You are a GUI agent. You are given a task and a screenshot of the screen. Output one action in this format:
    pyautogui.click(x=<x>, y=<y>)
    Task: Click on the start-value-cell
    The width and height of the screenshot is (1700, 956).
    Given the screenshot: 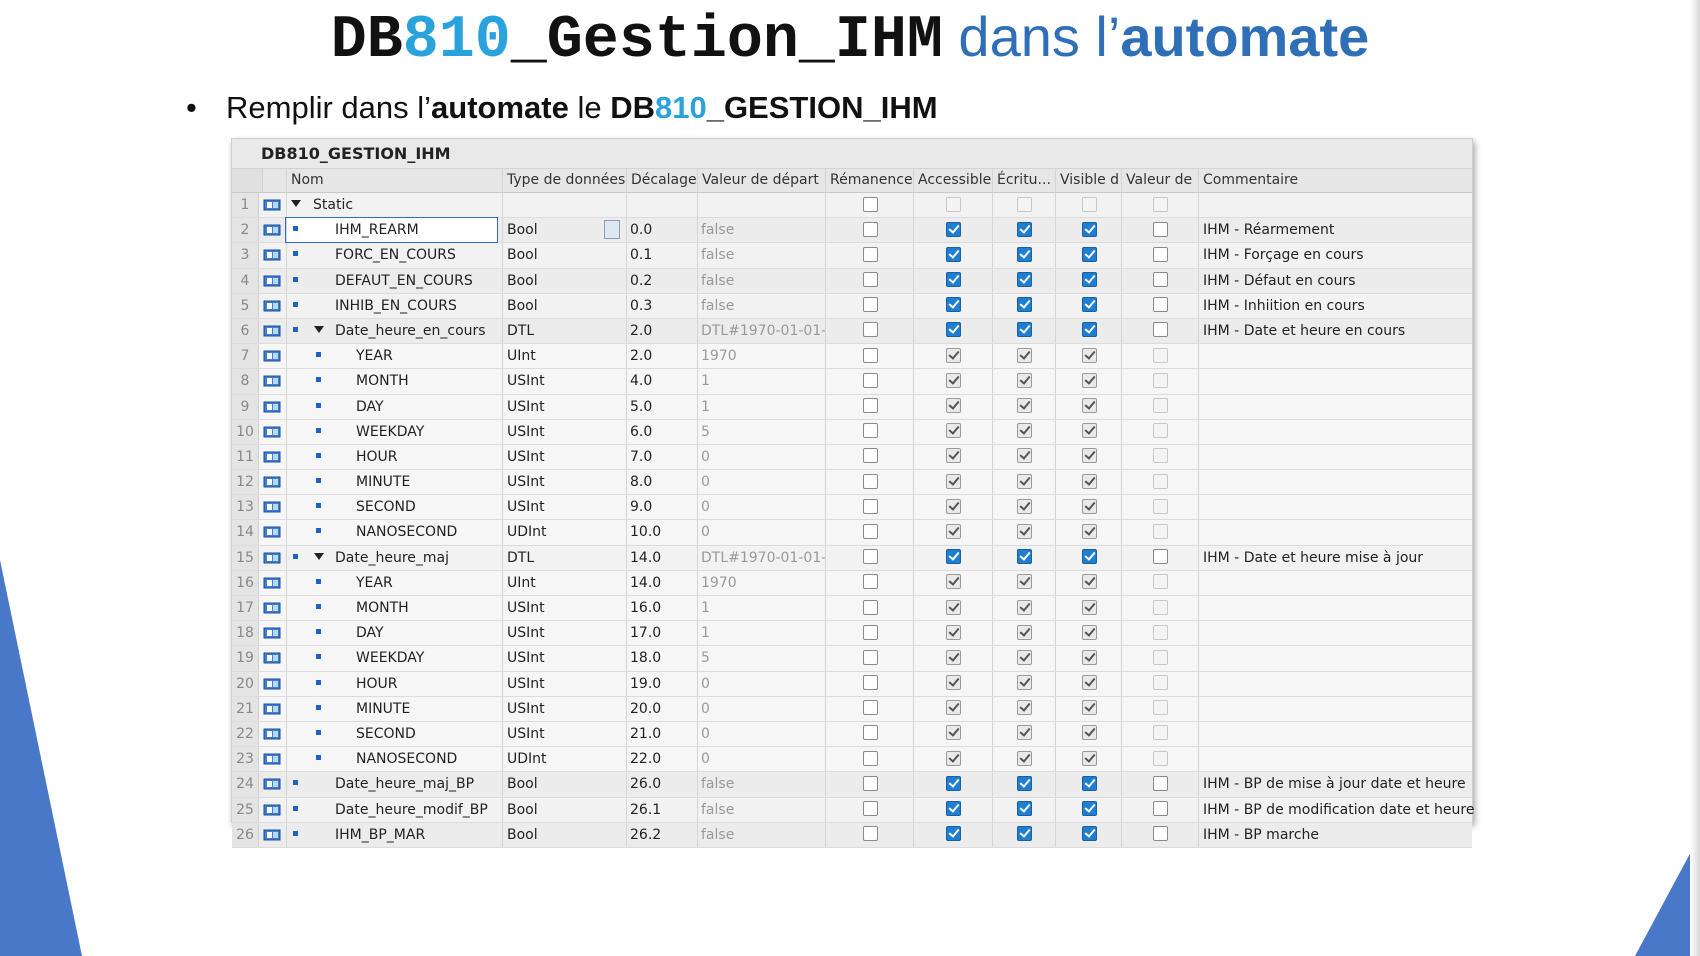 What is the action you would take?
    pyautogui.click(x=763, y=205)
    